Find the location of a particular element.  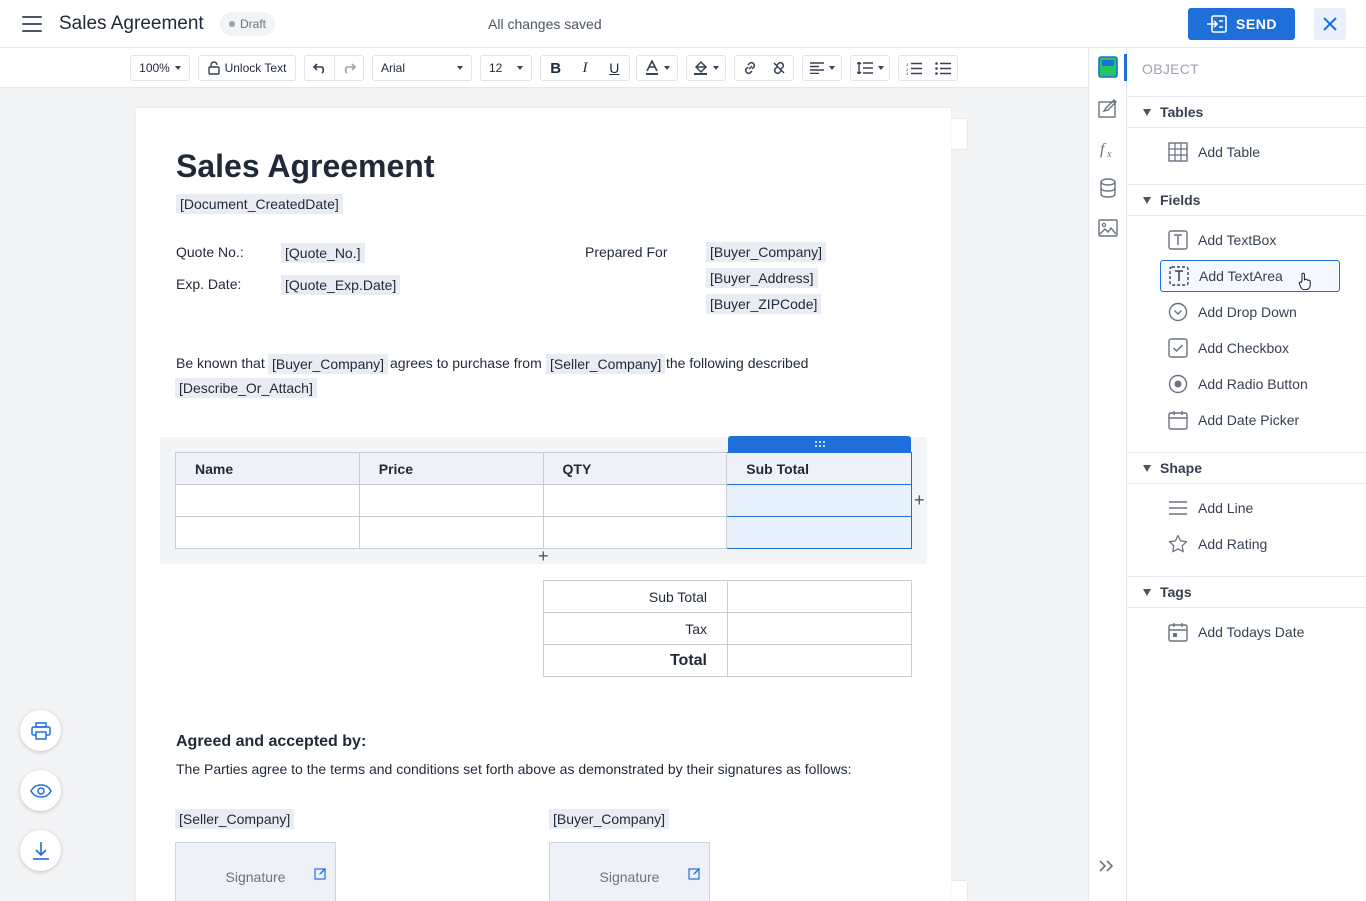

add-column-icon: + is located at coordinates (919, 500).